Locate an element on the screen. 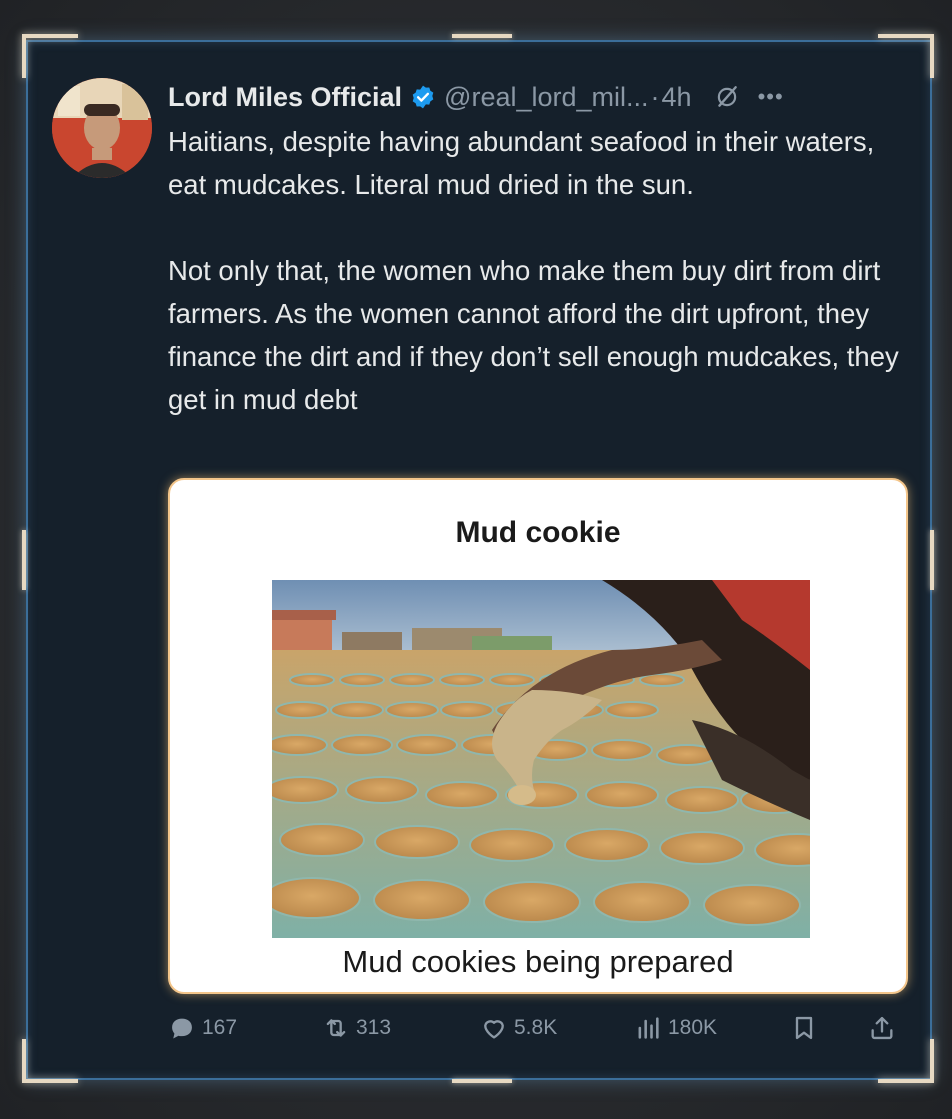  frame-corner-bottom-left is located at coordinates (50, 1061).